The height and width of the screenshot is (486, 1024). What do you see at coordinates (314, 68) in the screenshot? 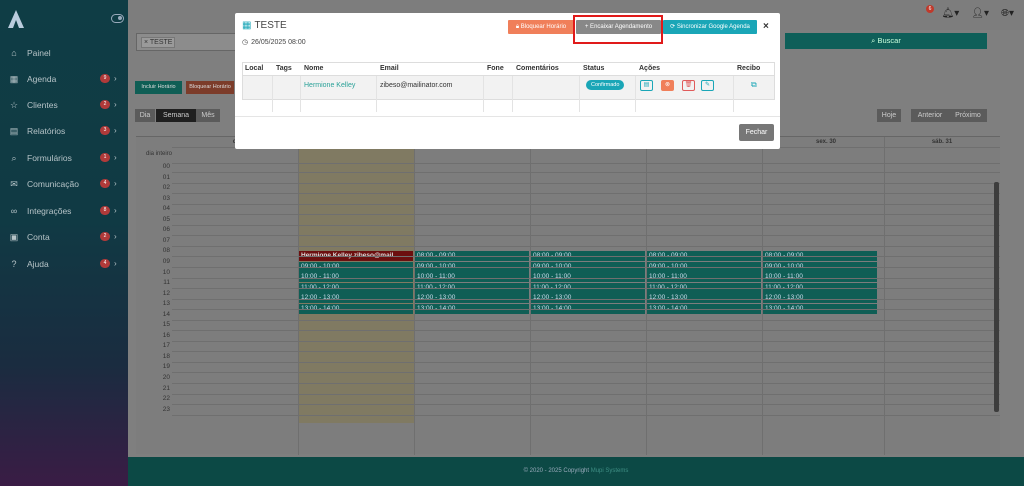
I see `col-header-nome: Nome` at bounding box center [314, 68].